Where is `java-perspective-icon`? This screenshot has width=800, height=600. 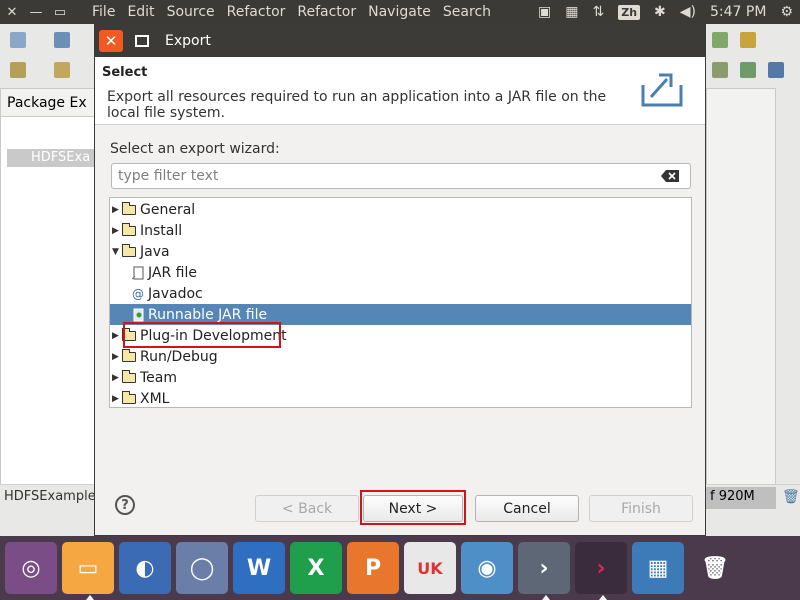
java-perspective-icon is located at coordinates (776, 70).